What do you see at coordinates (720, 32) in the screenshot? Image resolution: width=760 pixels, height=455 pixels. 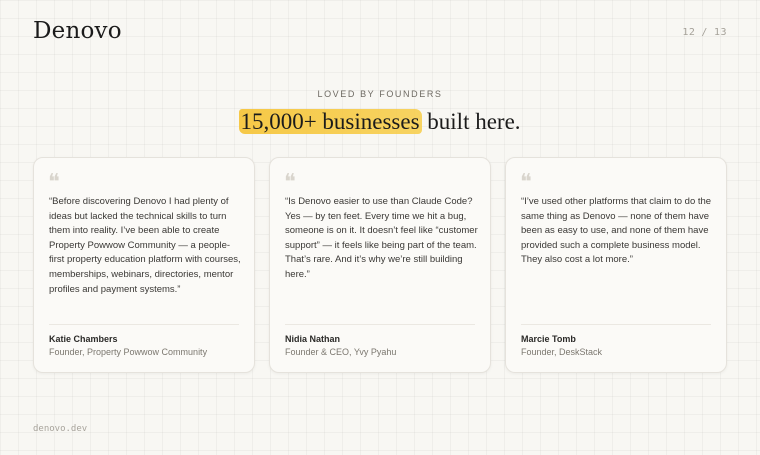 I see `total-slides: 13` at bounding box center [720, 32].